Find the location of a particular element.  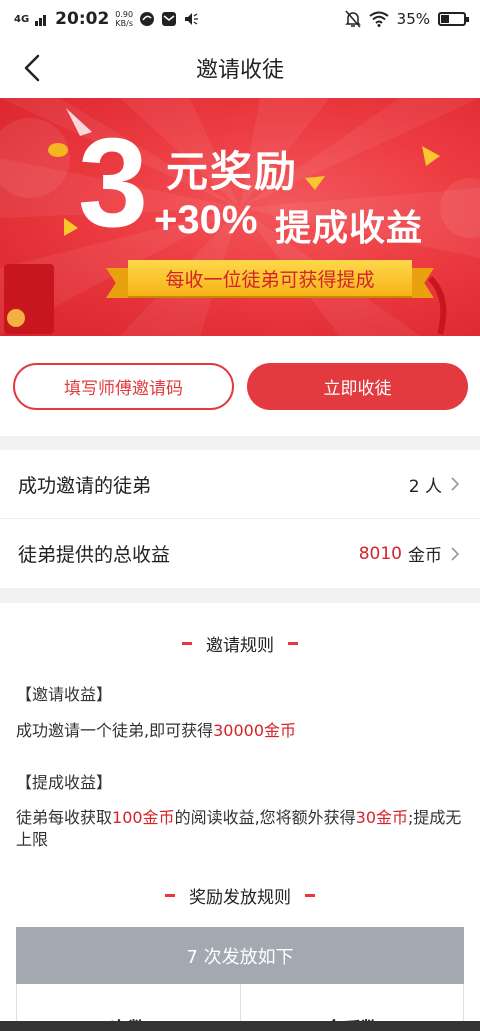

action-buttons: 填写师傅邀请码 立即收徒 is located at coordinates (240, 386).